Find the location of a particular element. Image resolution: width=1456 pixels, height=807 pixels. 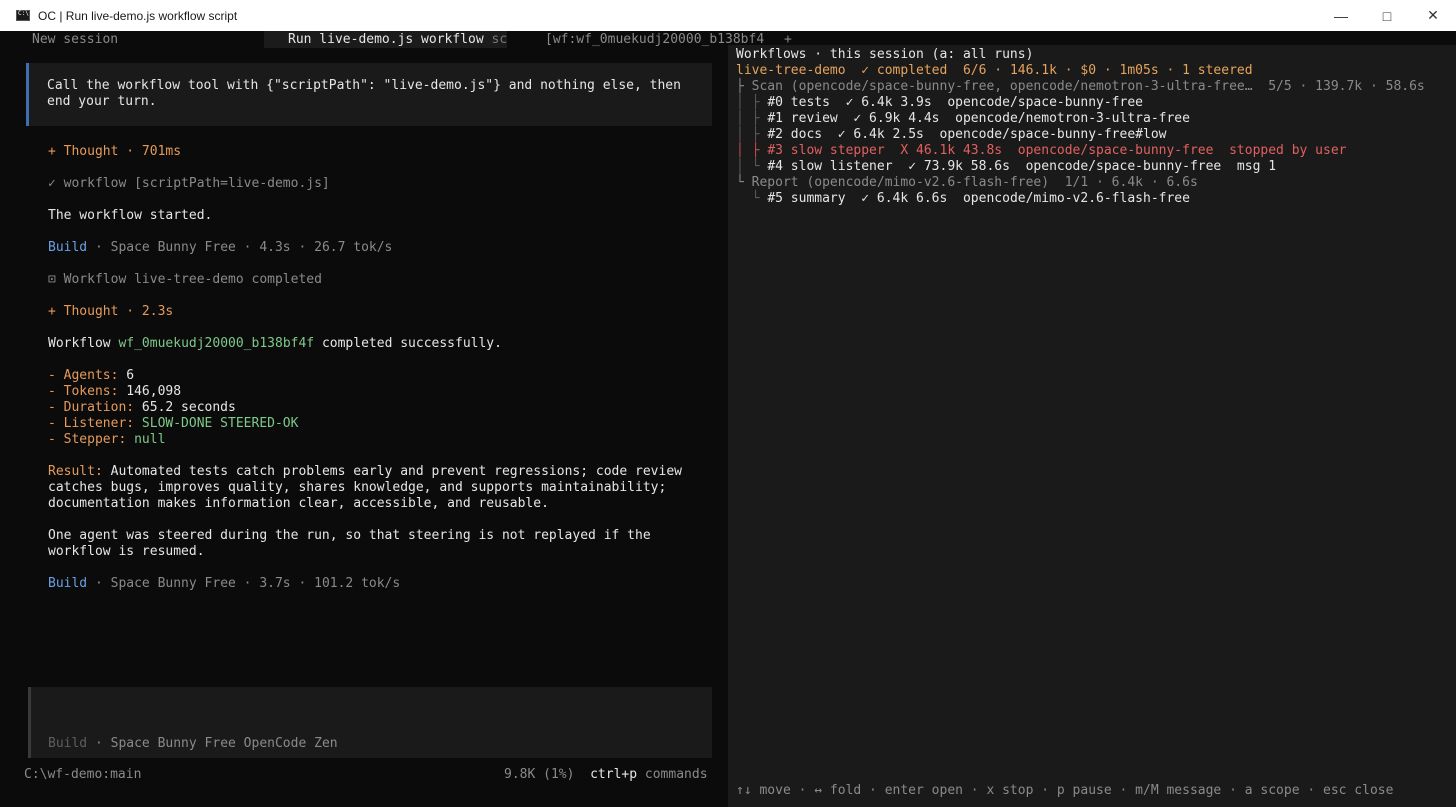

stat-label: - Listener: is located at coordinates (91, 423).